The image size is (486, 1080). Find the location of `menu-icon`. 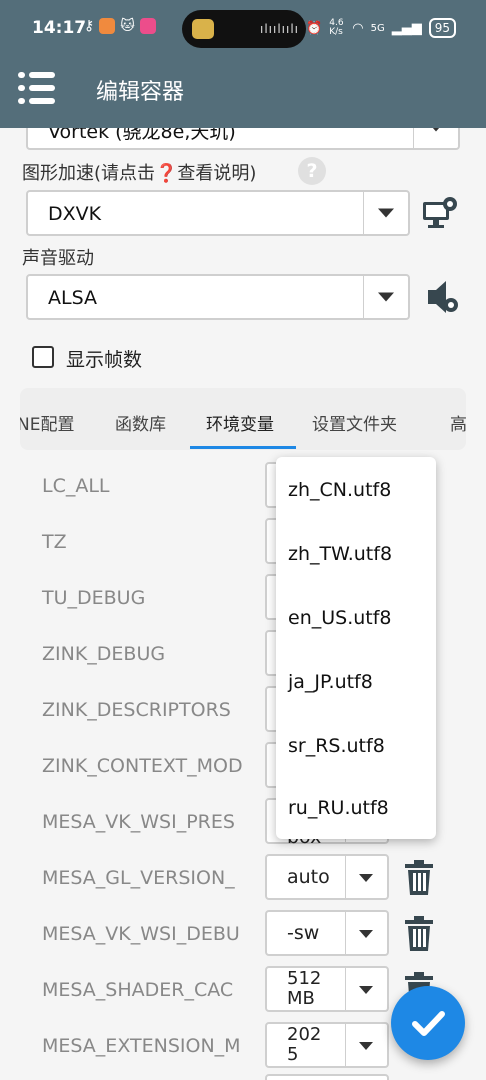

menu-icon is located at coordinates (37, 88).